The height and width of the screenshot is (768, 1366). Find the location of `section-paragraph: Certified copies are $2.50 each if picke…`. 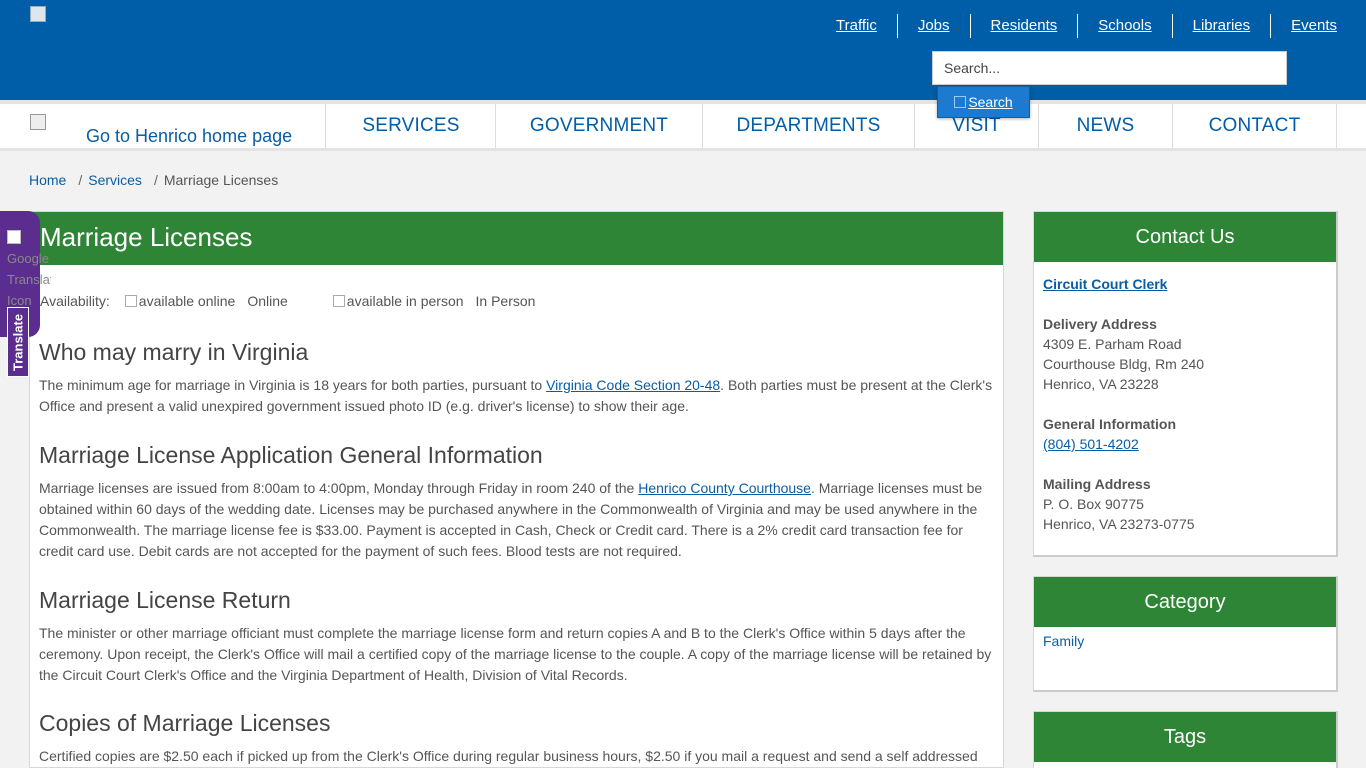

section-paragraph: Certified copies are $2.50 each if picke… is located at coordinates (508, 756).